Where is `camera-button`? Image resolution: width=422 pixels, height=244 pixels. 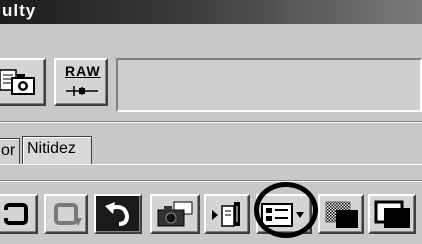 camera-button is located at coordinates (175, 214).